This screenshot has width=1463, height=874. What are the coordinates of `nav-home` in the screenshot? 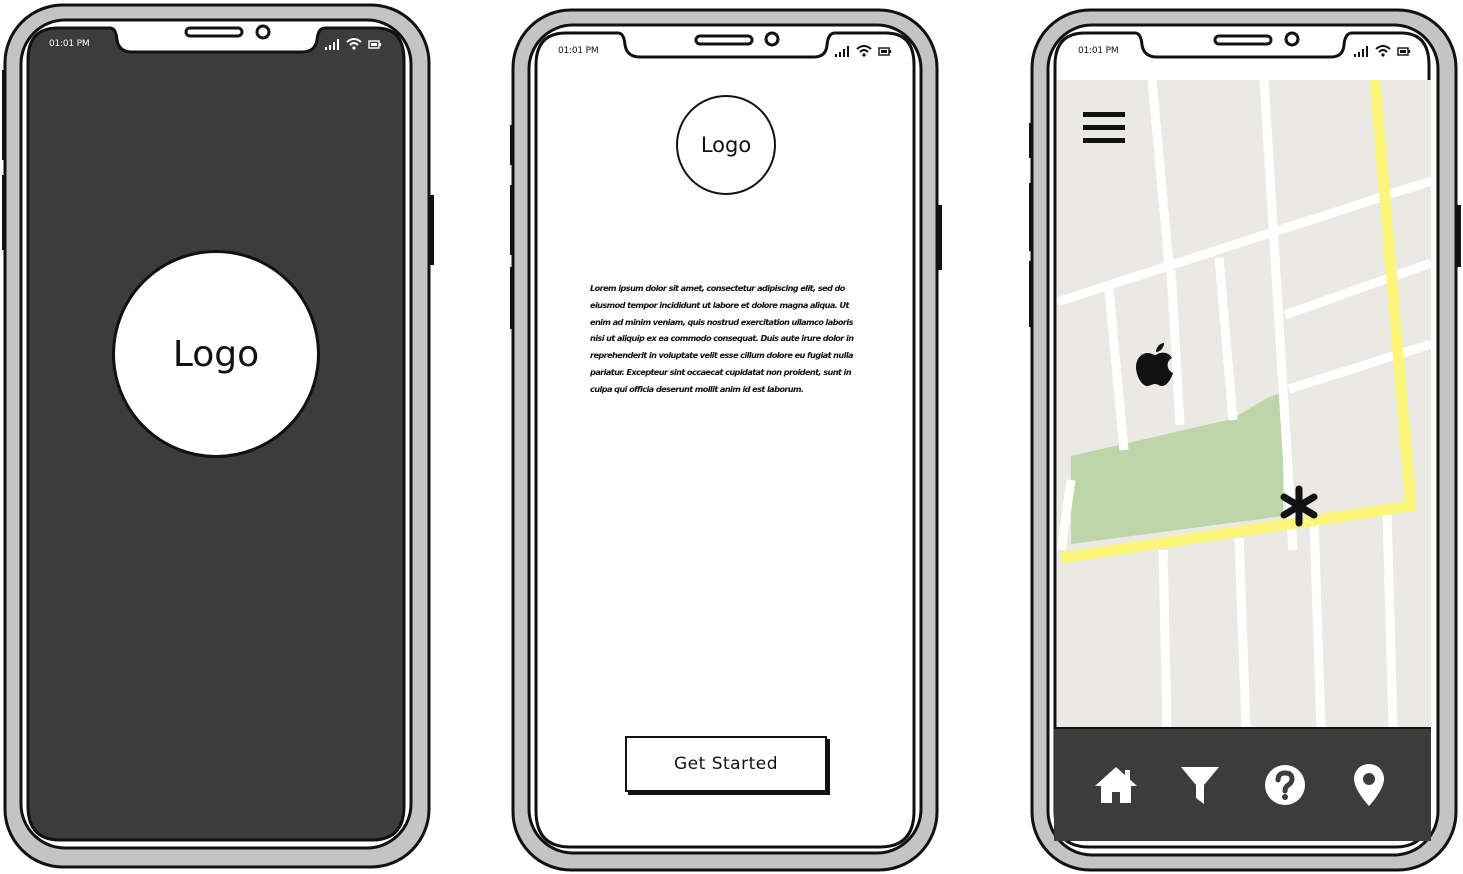 It's located at (1116, 785).